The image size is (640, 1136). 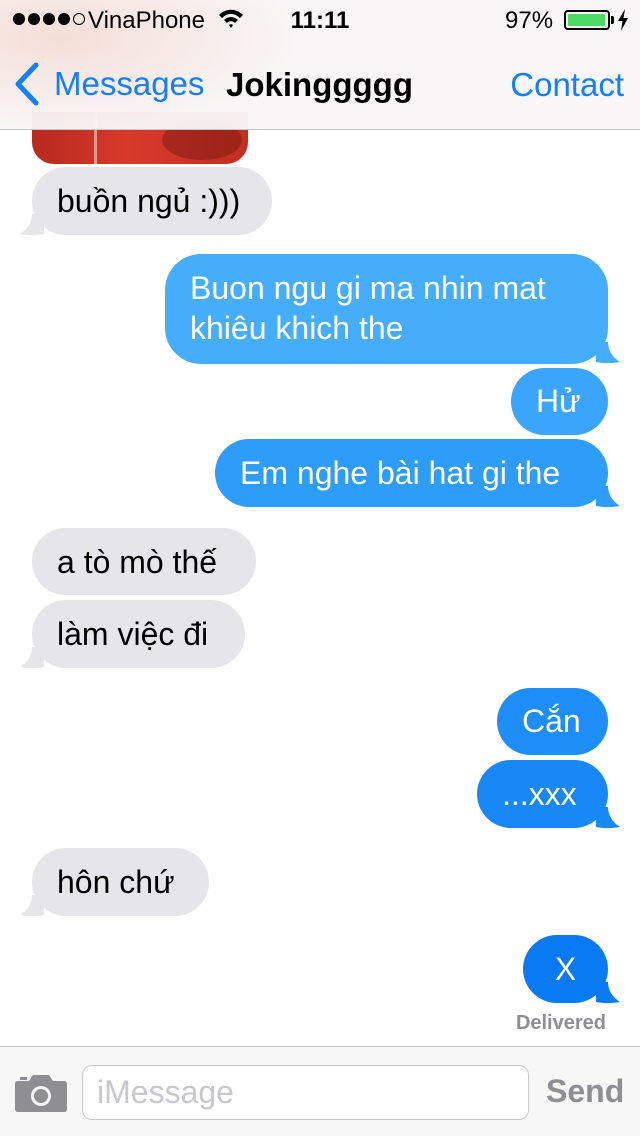 I want to click on navigation-bar: Messages Jokinggggg Contact, so click(x=320, y=84).